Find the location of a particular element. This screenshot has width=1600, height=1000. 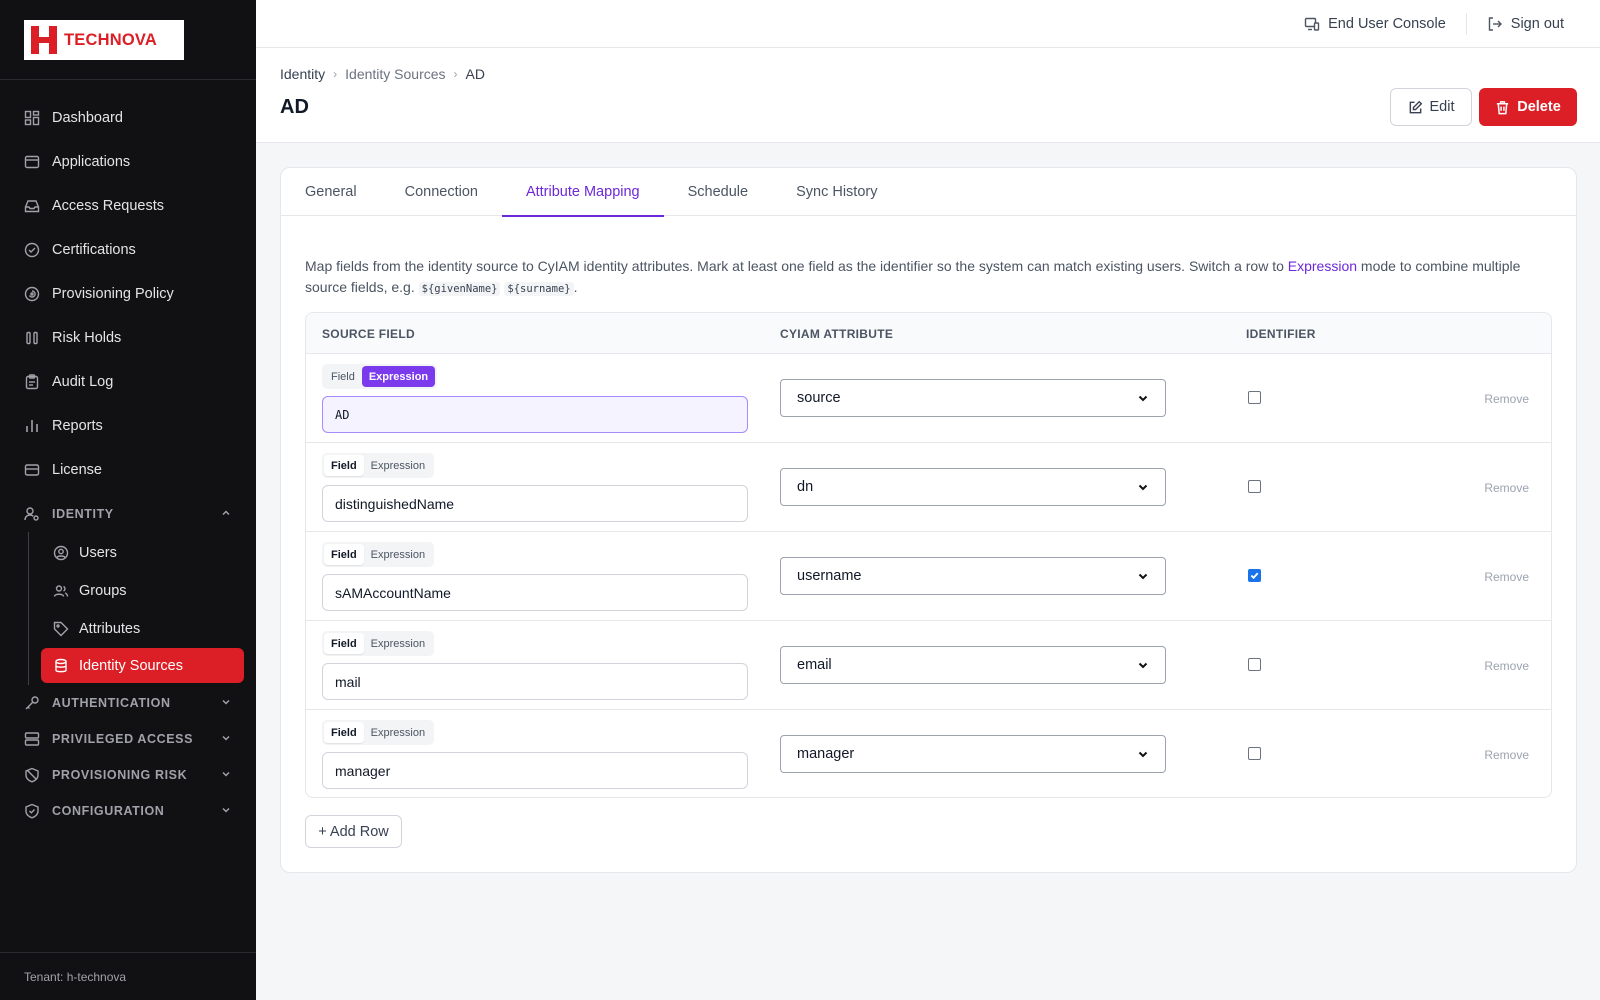

tab-sync-history: Sync History is located at coordinates (836, 192).